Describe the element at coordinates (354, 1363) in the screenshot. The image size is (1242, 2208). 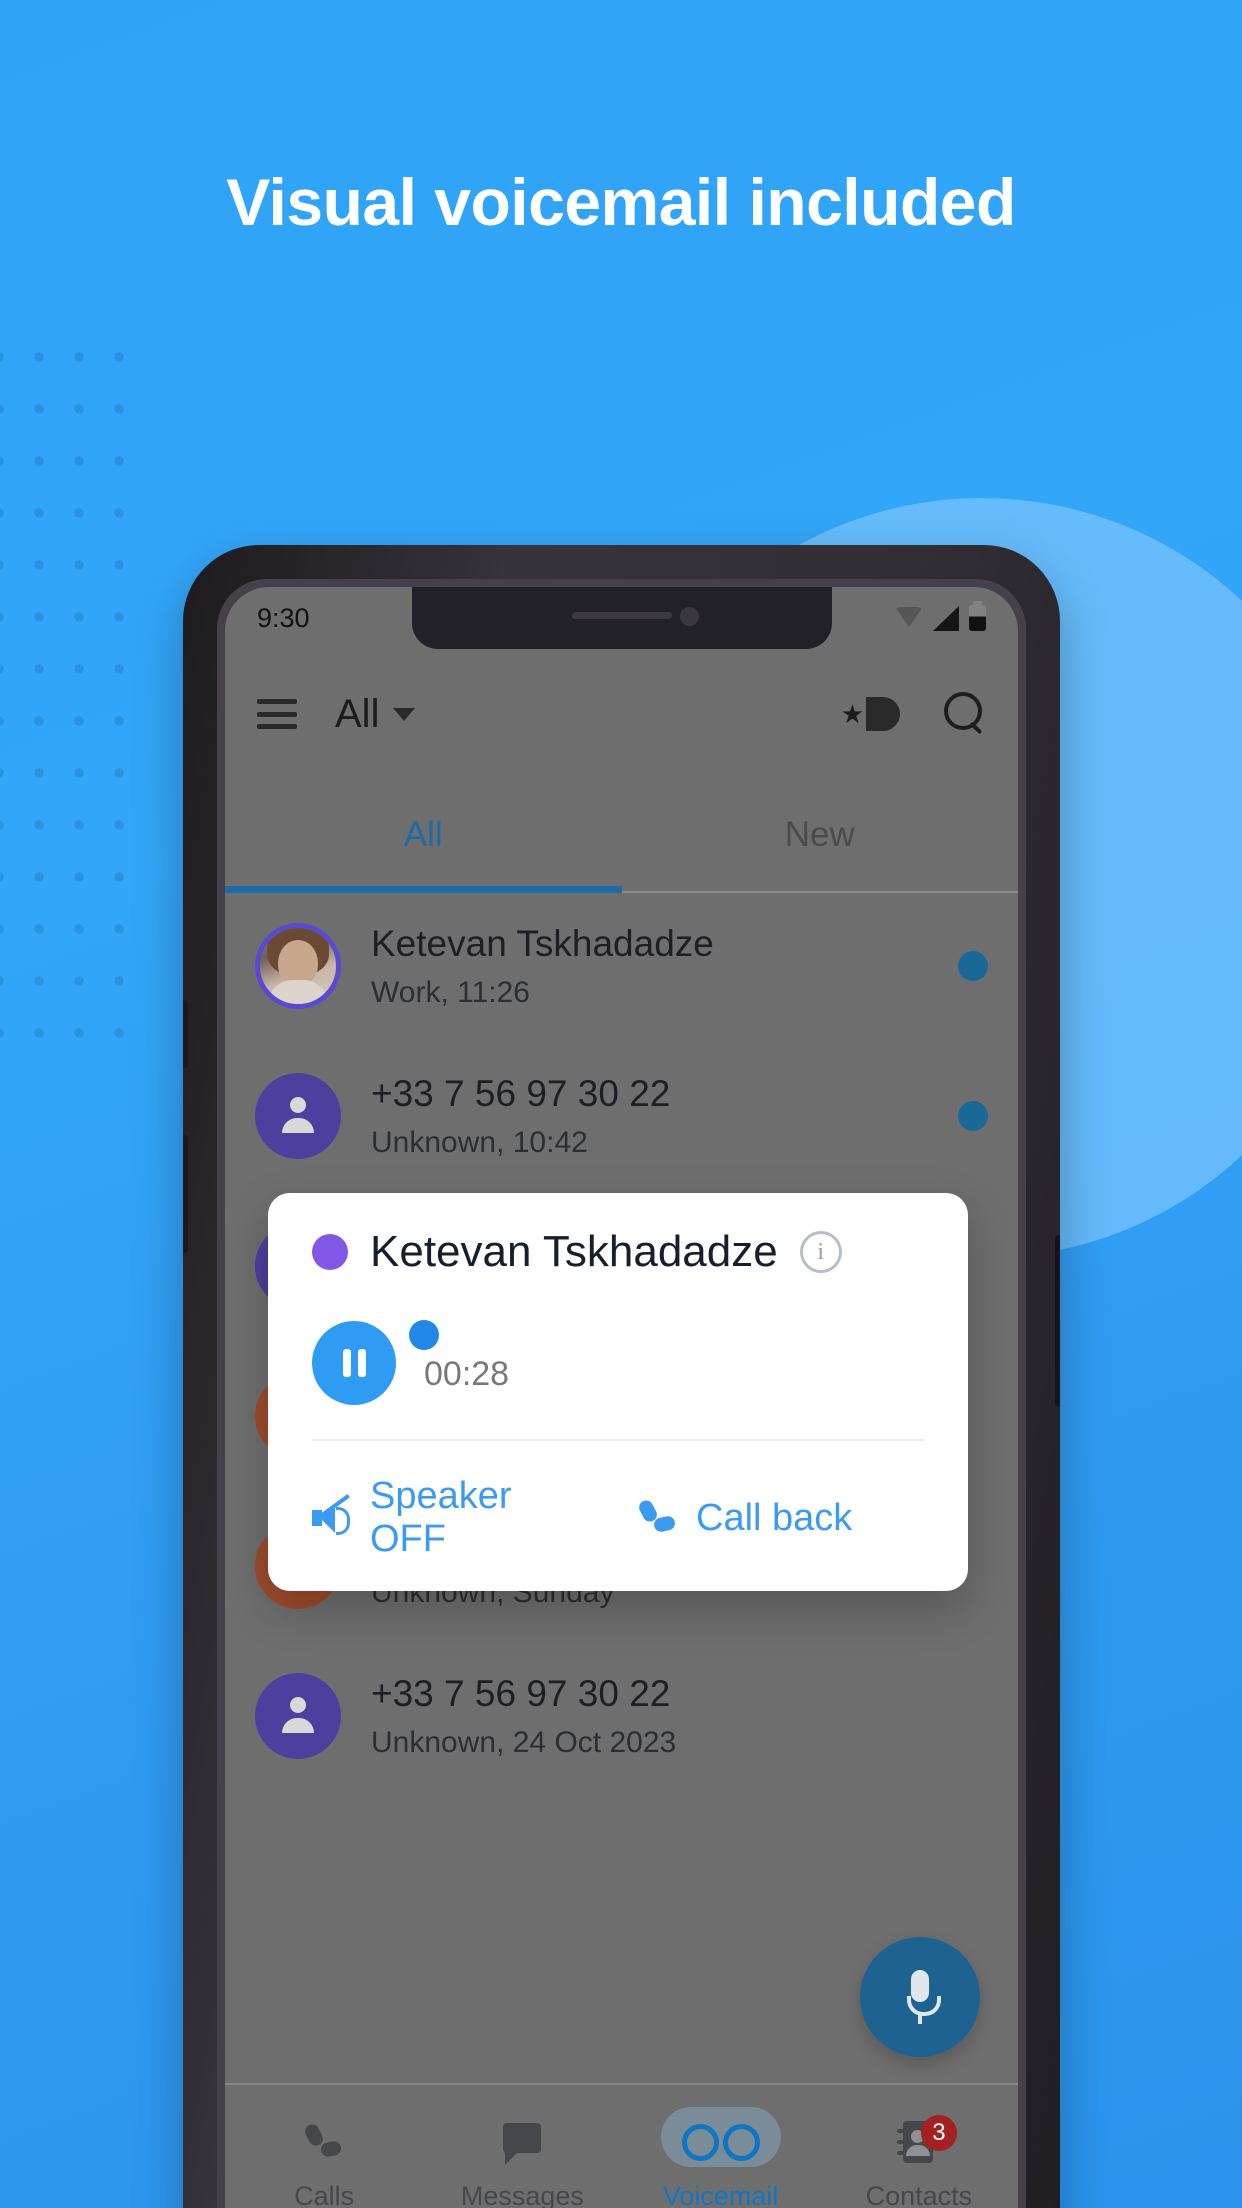
I see `pause-icon` at that location.